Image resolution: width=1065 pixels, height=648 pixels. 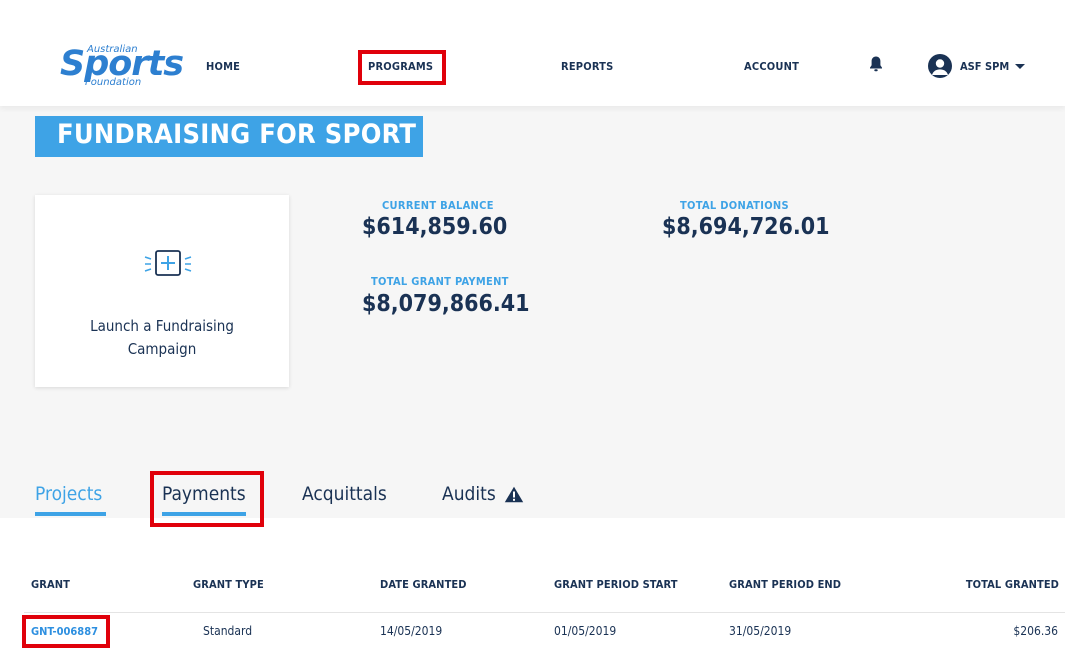 I want to click on current-balance-value: $614,859.60, so click(x=435, y=227).